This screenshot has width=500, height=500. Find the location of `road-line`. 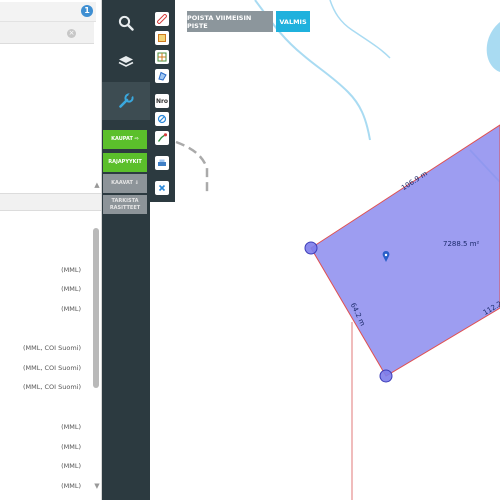

road-line is located at coordinates (192, 167).